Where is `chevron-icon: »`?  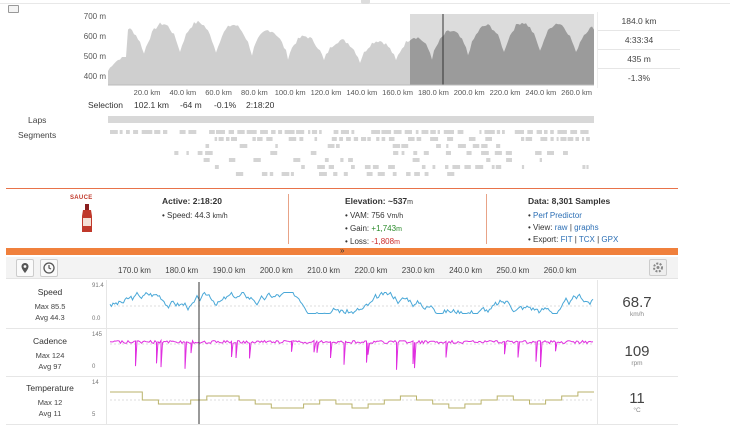
chevron-icon: » is located at coordinates (342, 250).